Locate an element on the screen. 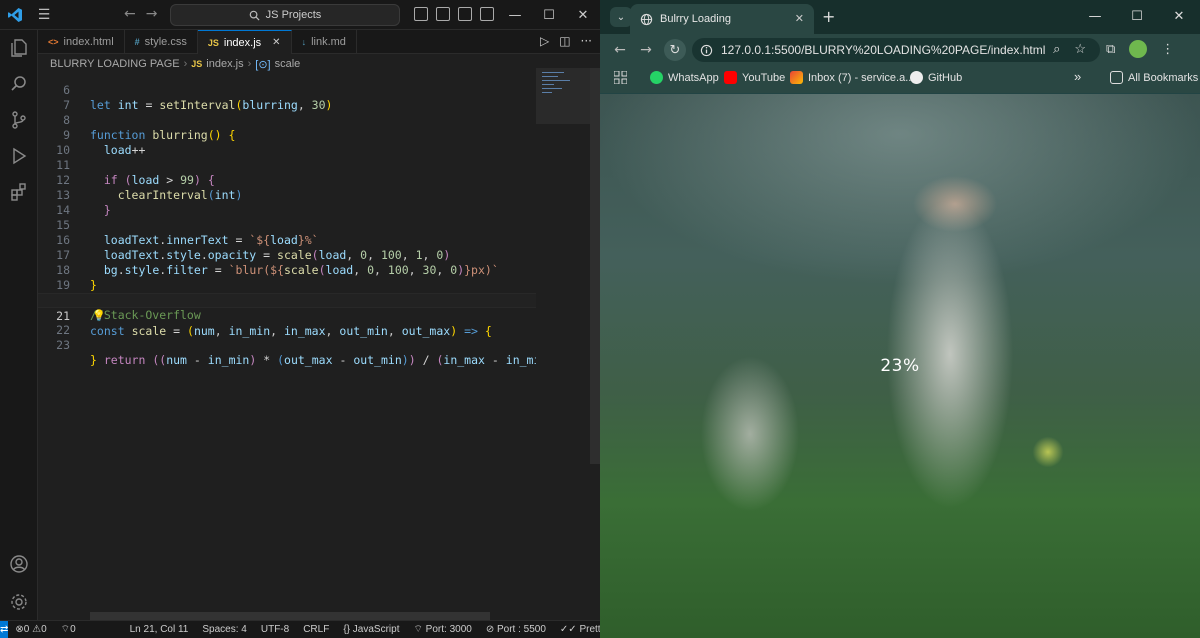 The height and width of the screenshot is (638, 1200). tab-search-chevron-icon: ⌄ is located at coordinates (621, 17).